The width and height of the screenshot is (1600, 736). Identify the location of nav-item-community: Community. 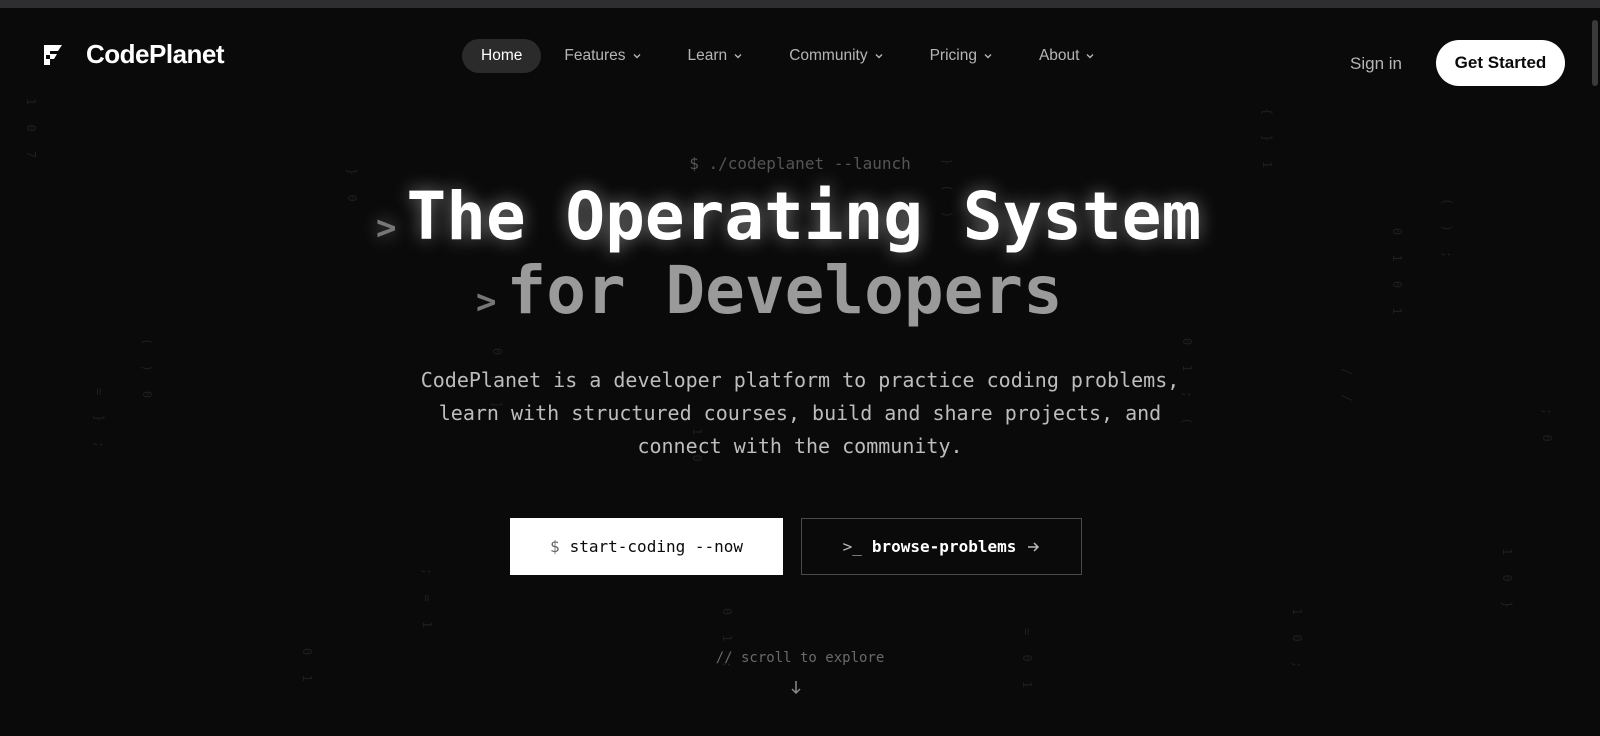
(836, 56).